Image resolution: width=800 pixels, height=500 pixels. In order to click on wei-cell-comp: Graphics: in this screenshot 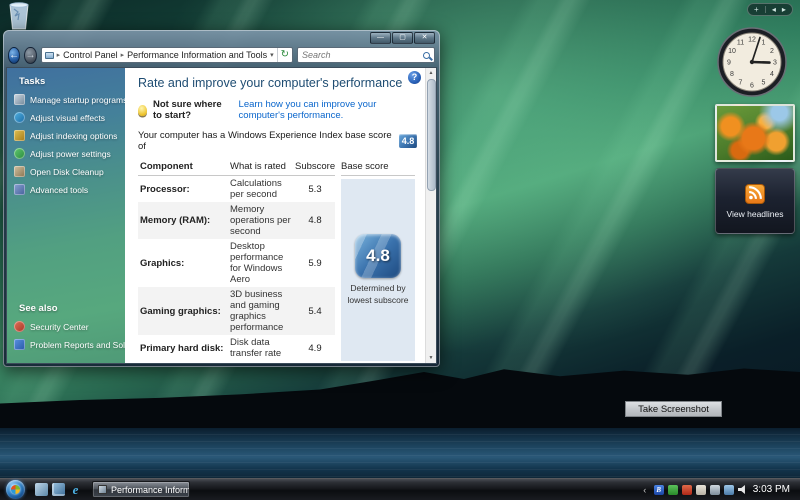, I will do `click(162, 263)`.